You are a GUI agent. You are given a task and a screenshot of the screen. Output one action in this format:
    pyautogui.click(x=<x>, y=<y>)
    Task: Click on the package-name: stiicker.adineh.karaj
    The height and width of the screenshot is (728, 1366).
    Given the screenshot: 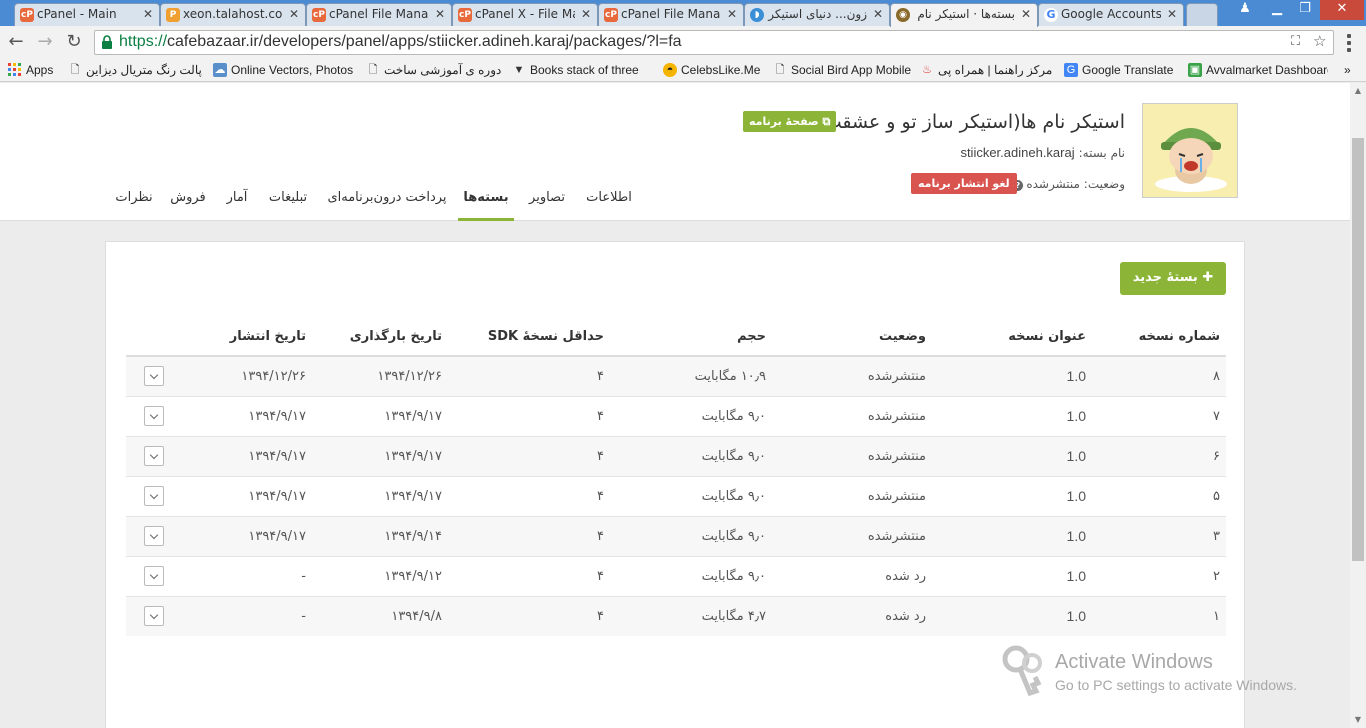 What is the action you would take?
    pyautogui.click(x=1017, y=152)
    